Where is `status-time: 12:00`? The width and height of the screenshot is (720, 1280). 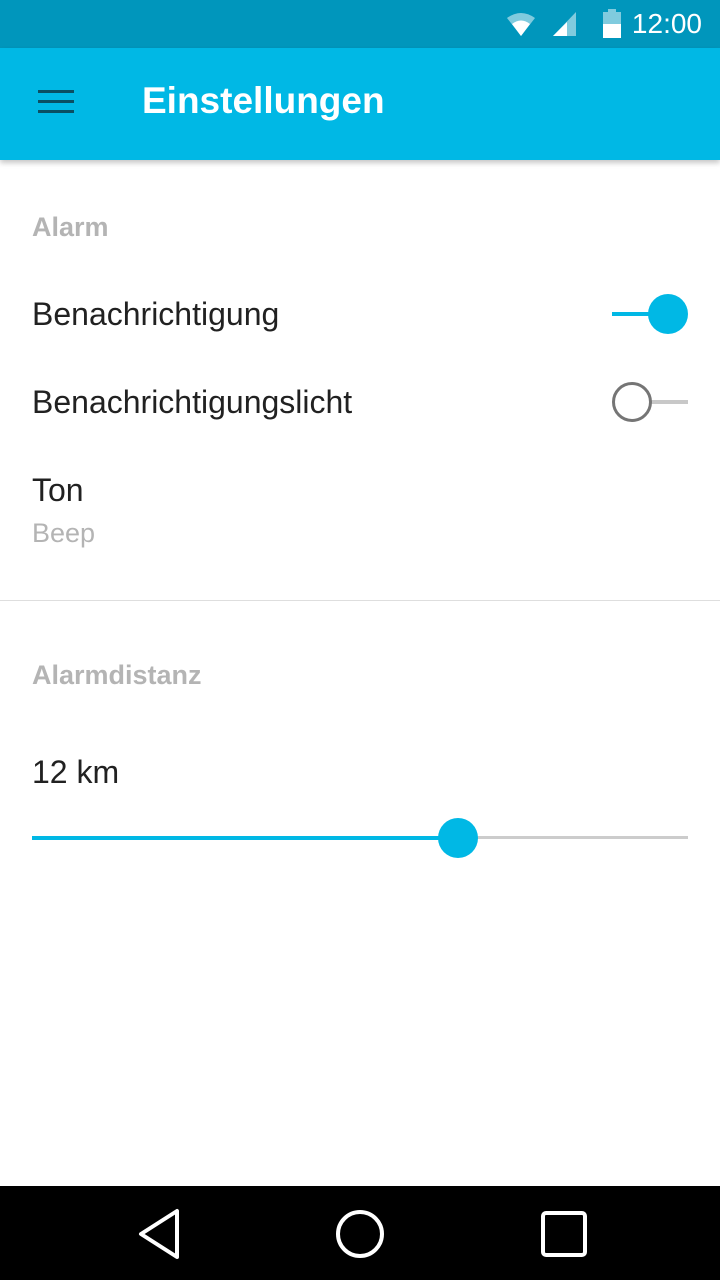 status-time: 12:00 is located at coordinates (666, 23).